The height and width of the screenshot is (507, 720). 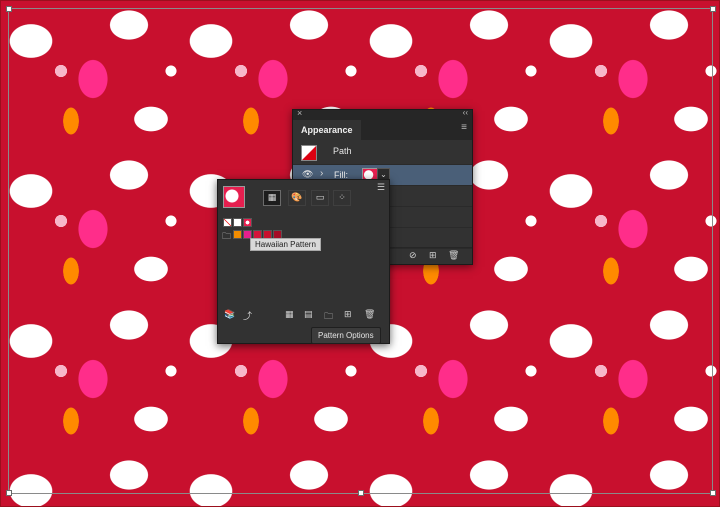 I want to click on swatches-header: ▦ 🎨 ▭ ⁘ ☰, so click(x=303, y=196).